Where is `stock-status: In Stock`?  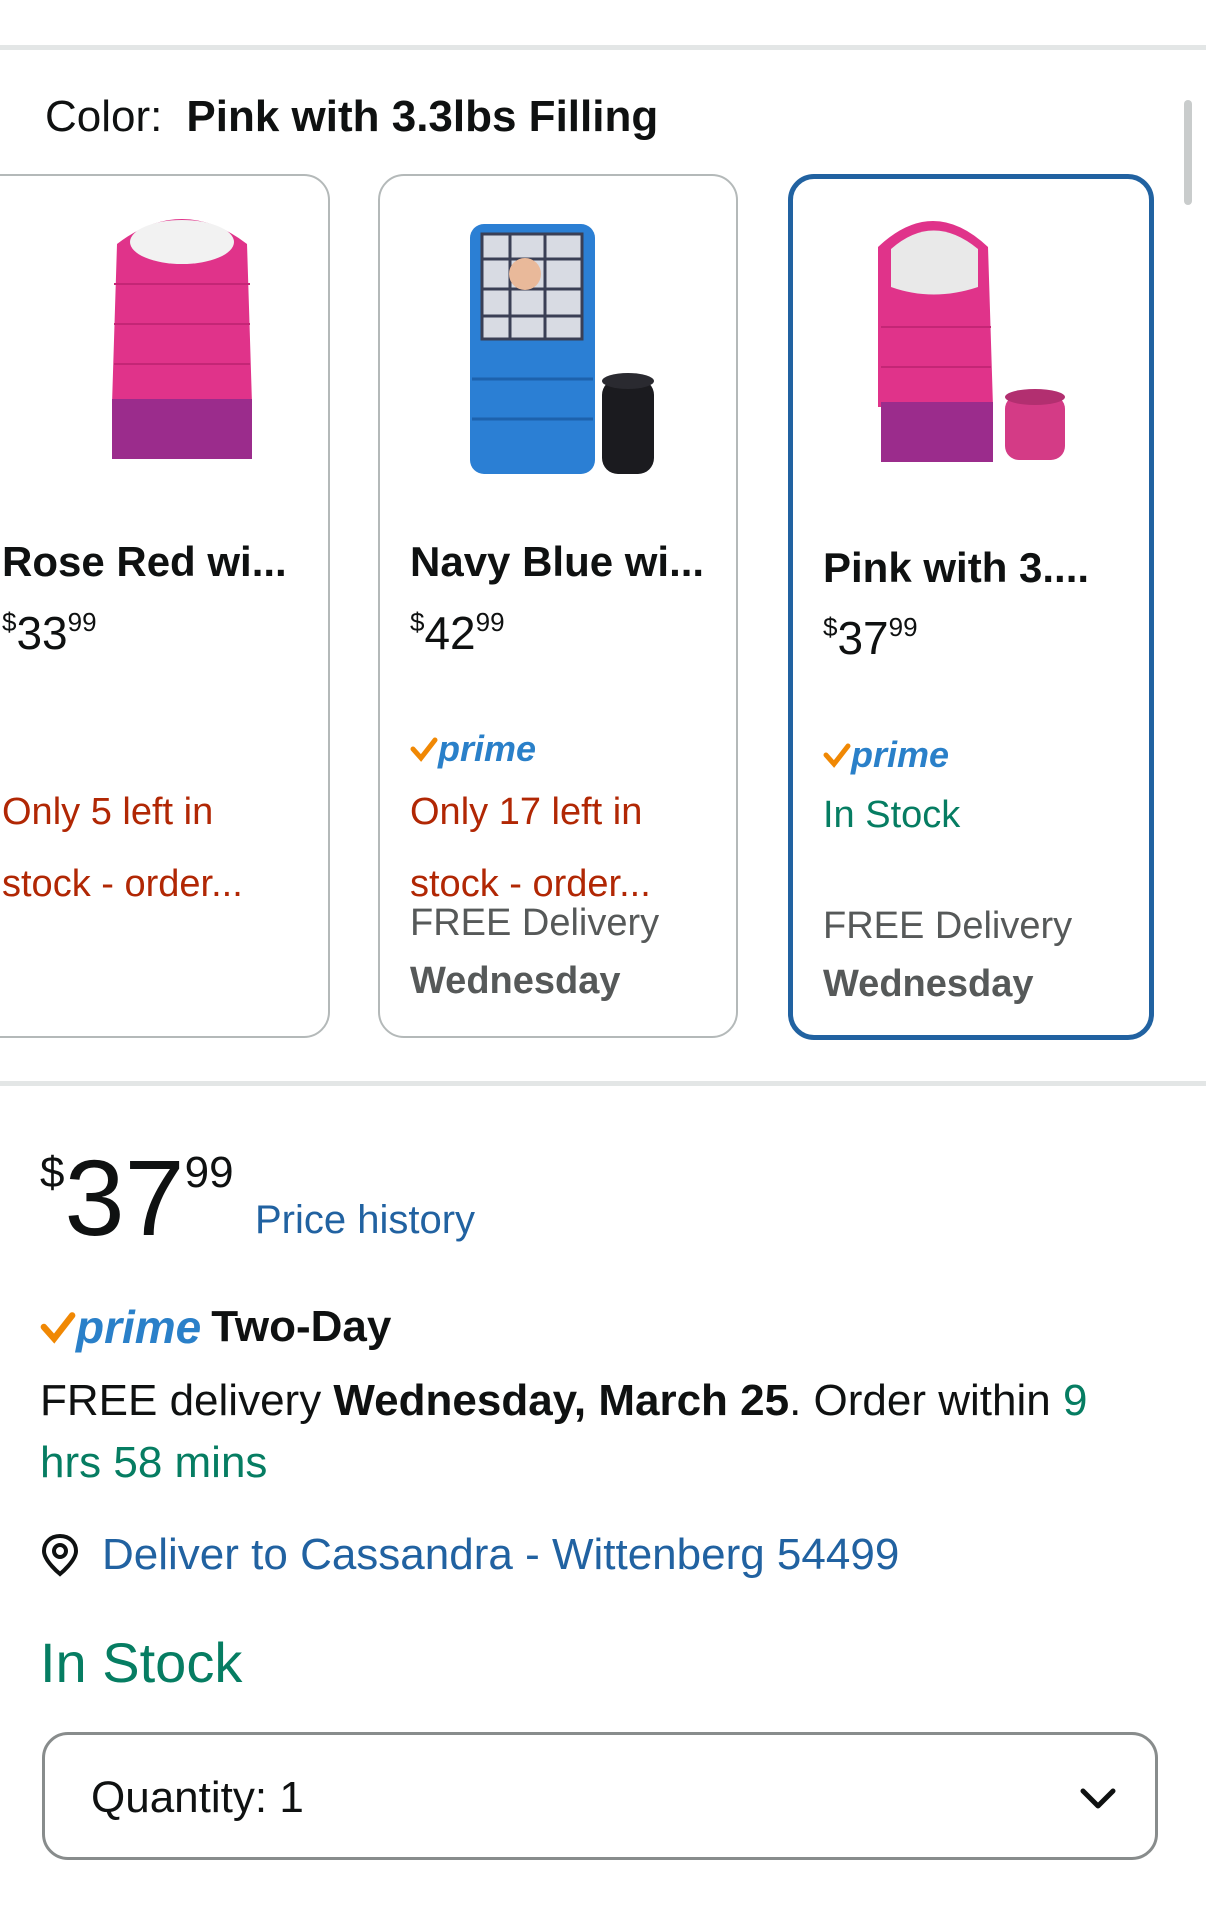
stock-status: In Stock is located at coordinates (892, 815).